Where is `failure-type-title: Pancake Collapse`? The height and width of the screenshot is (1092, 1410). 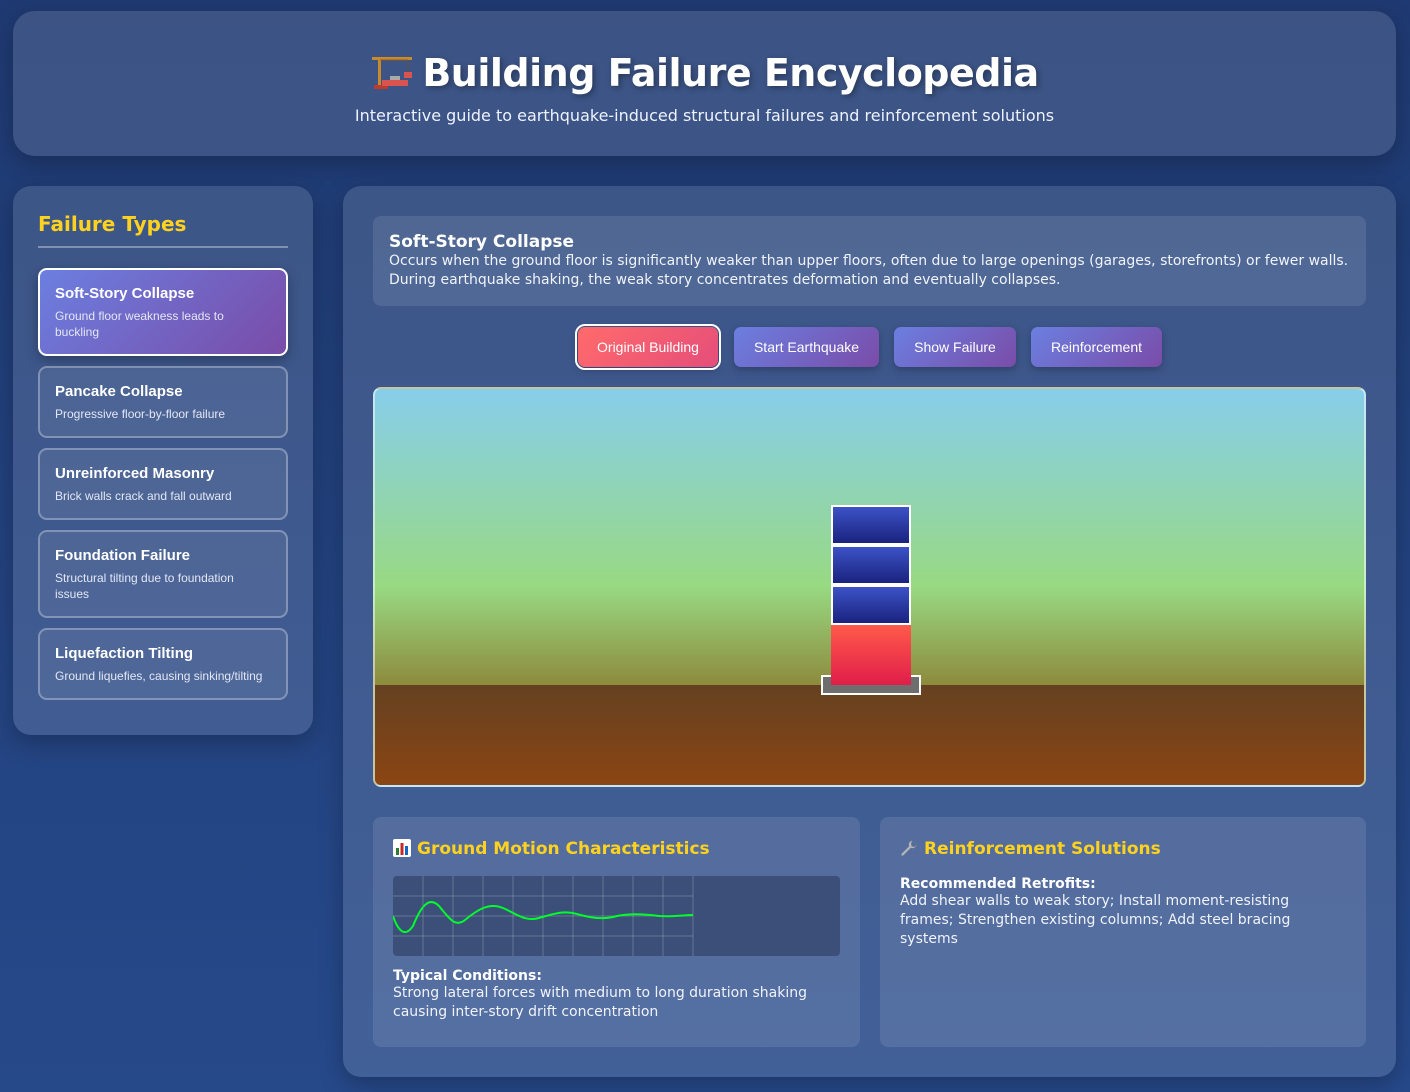 failure-type-title: Pancake Collapse is located at coordinates (119, 391).